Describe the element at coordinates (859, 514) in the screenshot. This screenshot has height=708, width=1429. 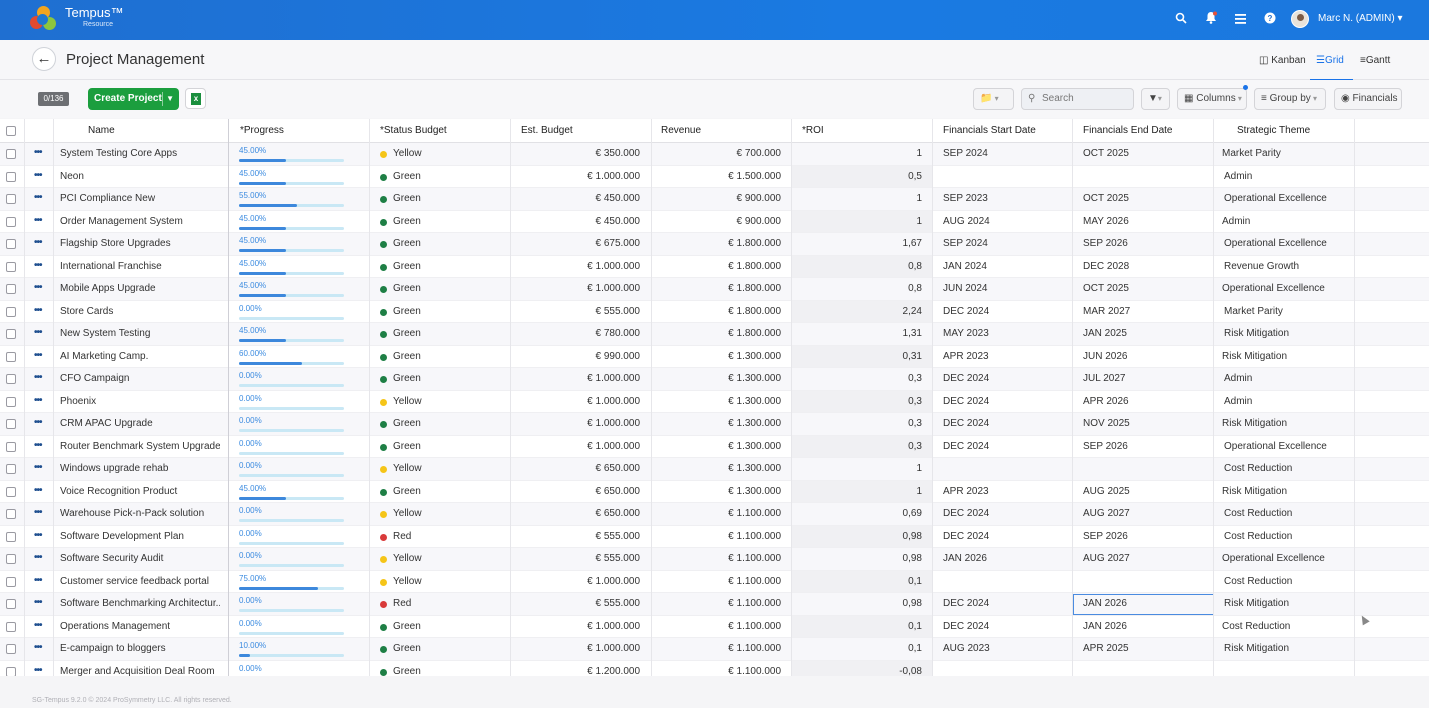
I see `roi: 0,69` at that location.